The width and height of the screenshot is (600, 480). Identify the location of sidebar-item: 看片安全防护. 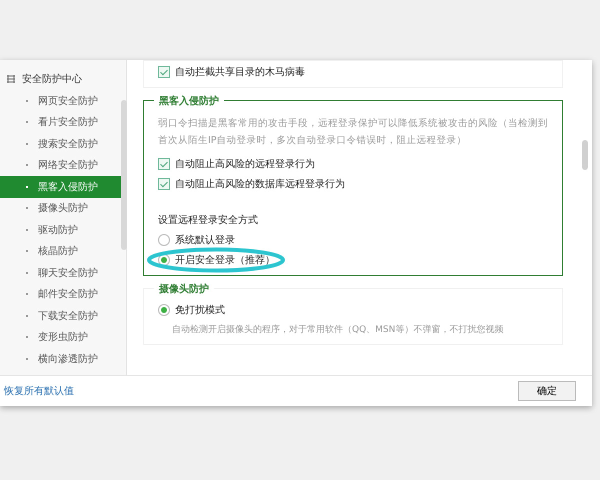
(63, 122).